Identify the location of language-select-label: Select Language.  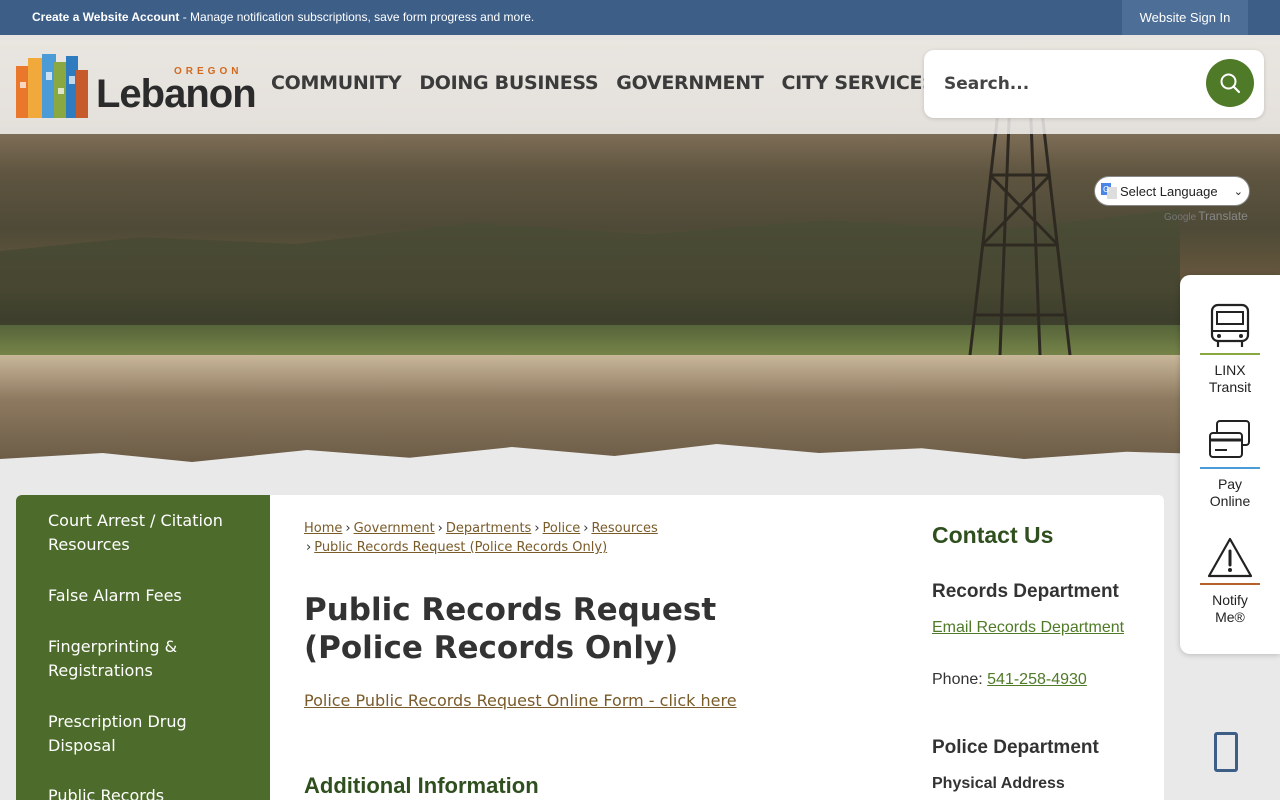
(1169, 191).